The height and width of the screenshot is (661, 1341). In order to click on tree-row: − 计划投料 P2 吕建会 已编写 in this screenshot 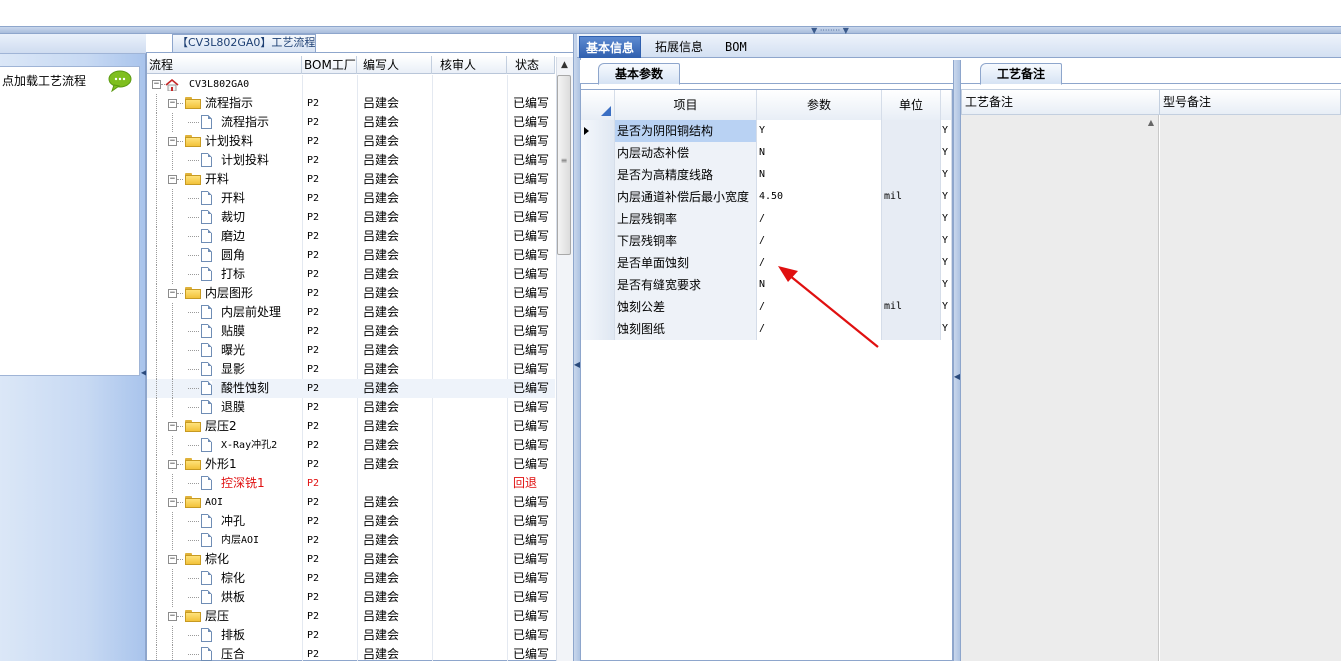, I will do `click(351, 141)`.